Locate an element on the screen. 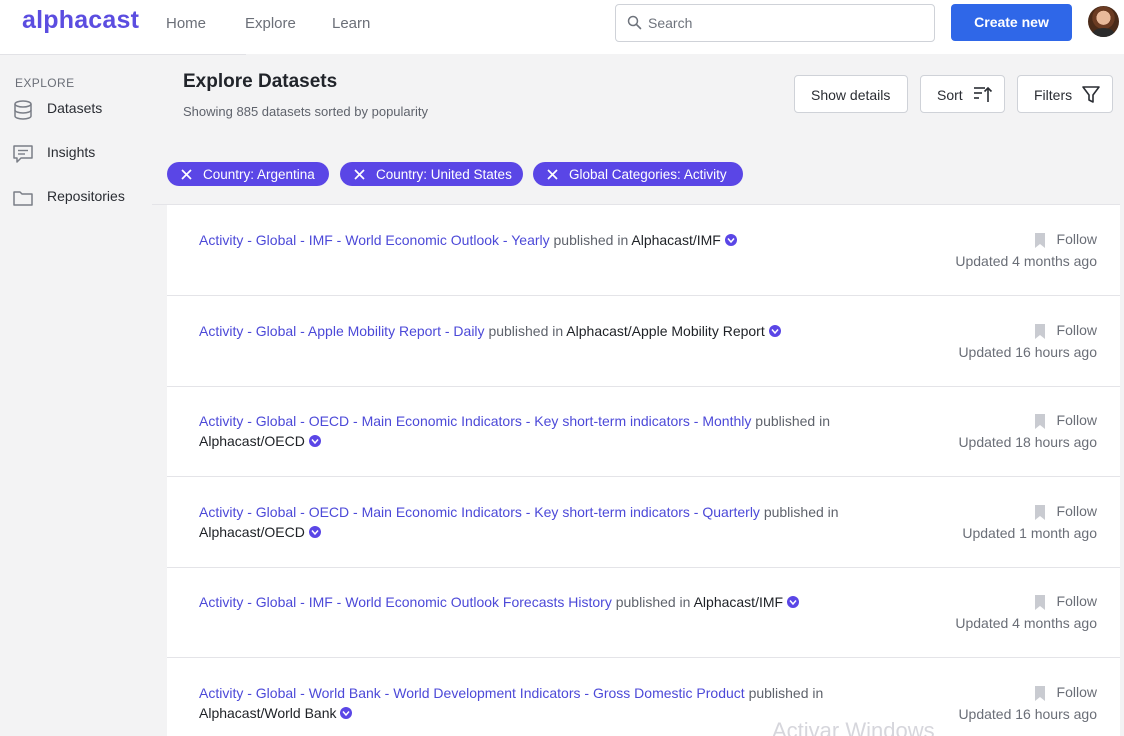 Image resolution: width=1124 pixels, height=736 pixels. sidebar-item-label: Datasets is located at coordinates (75, 108).